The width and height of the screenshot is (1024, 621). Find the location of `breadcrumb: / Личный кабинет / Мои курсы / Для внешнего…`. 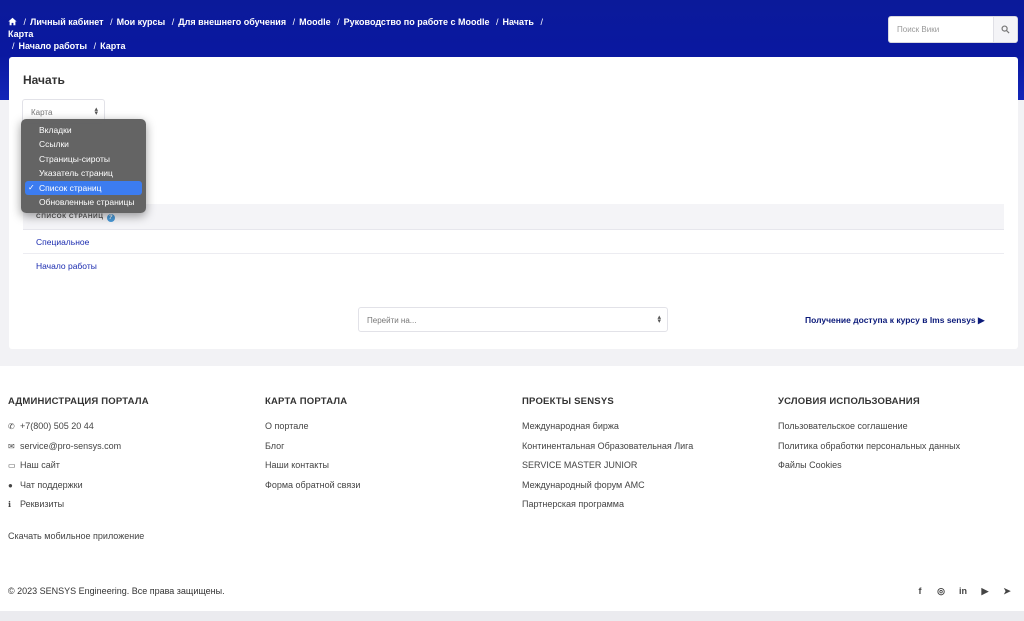

breadcrumb: / Личный кабинет / Мои курсы / Для внешнего… is located at coordinates (275, 34).